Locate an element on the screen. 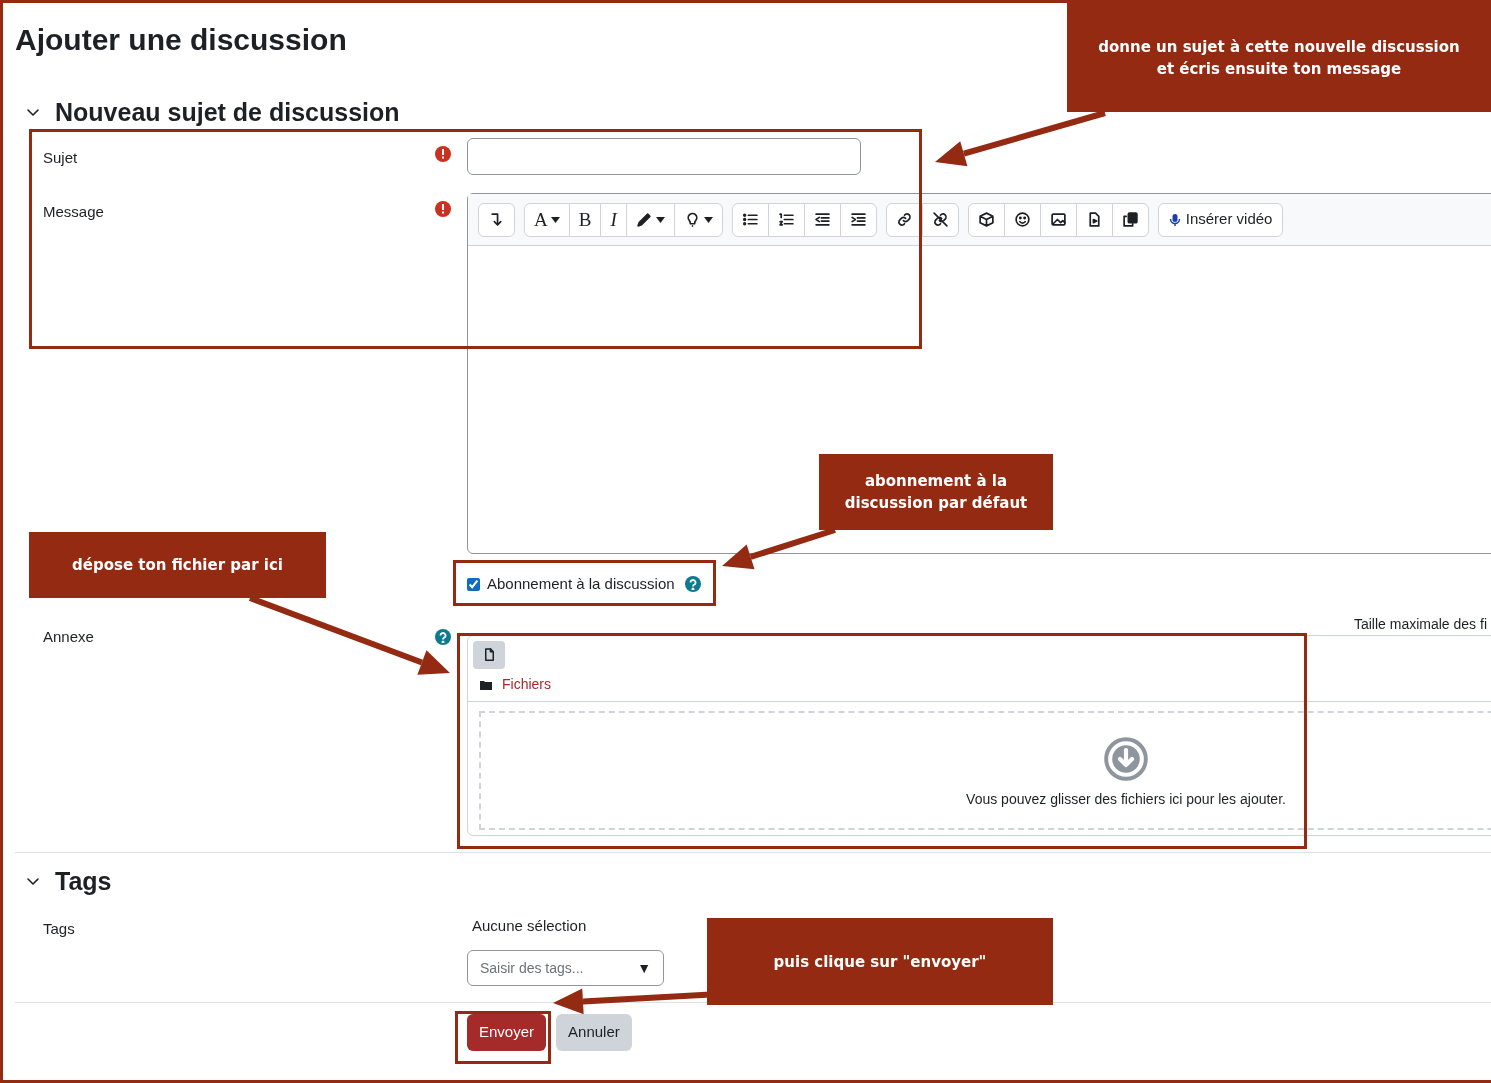 This screenshot has height=1083, width=1491. link-icon is located at coordinates (904, 219).